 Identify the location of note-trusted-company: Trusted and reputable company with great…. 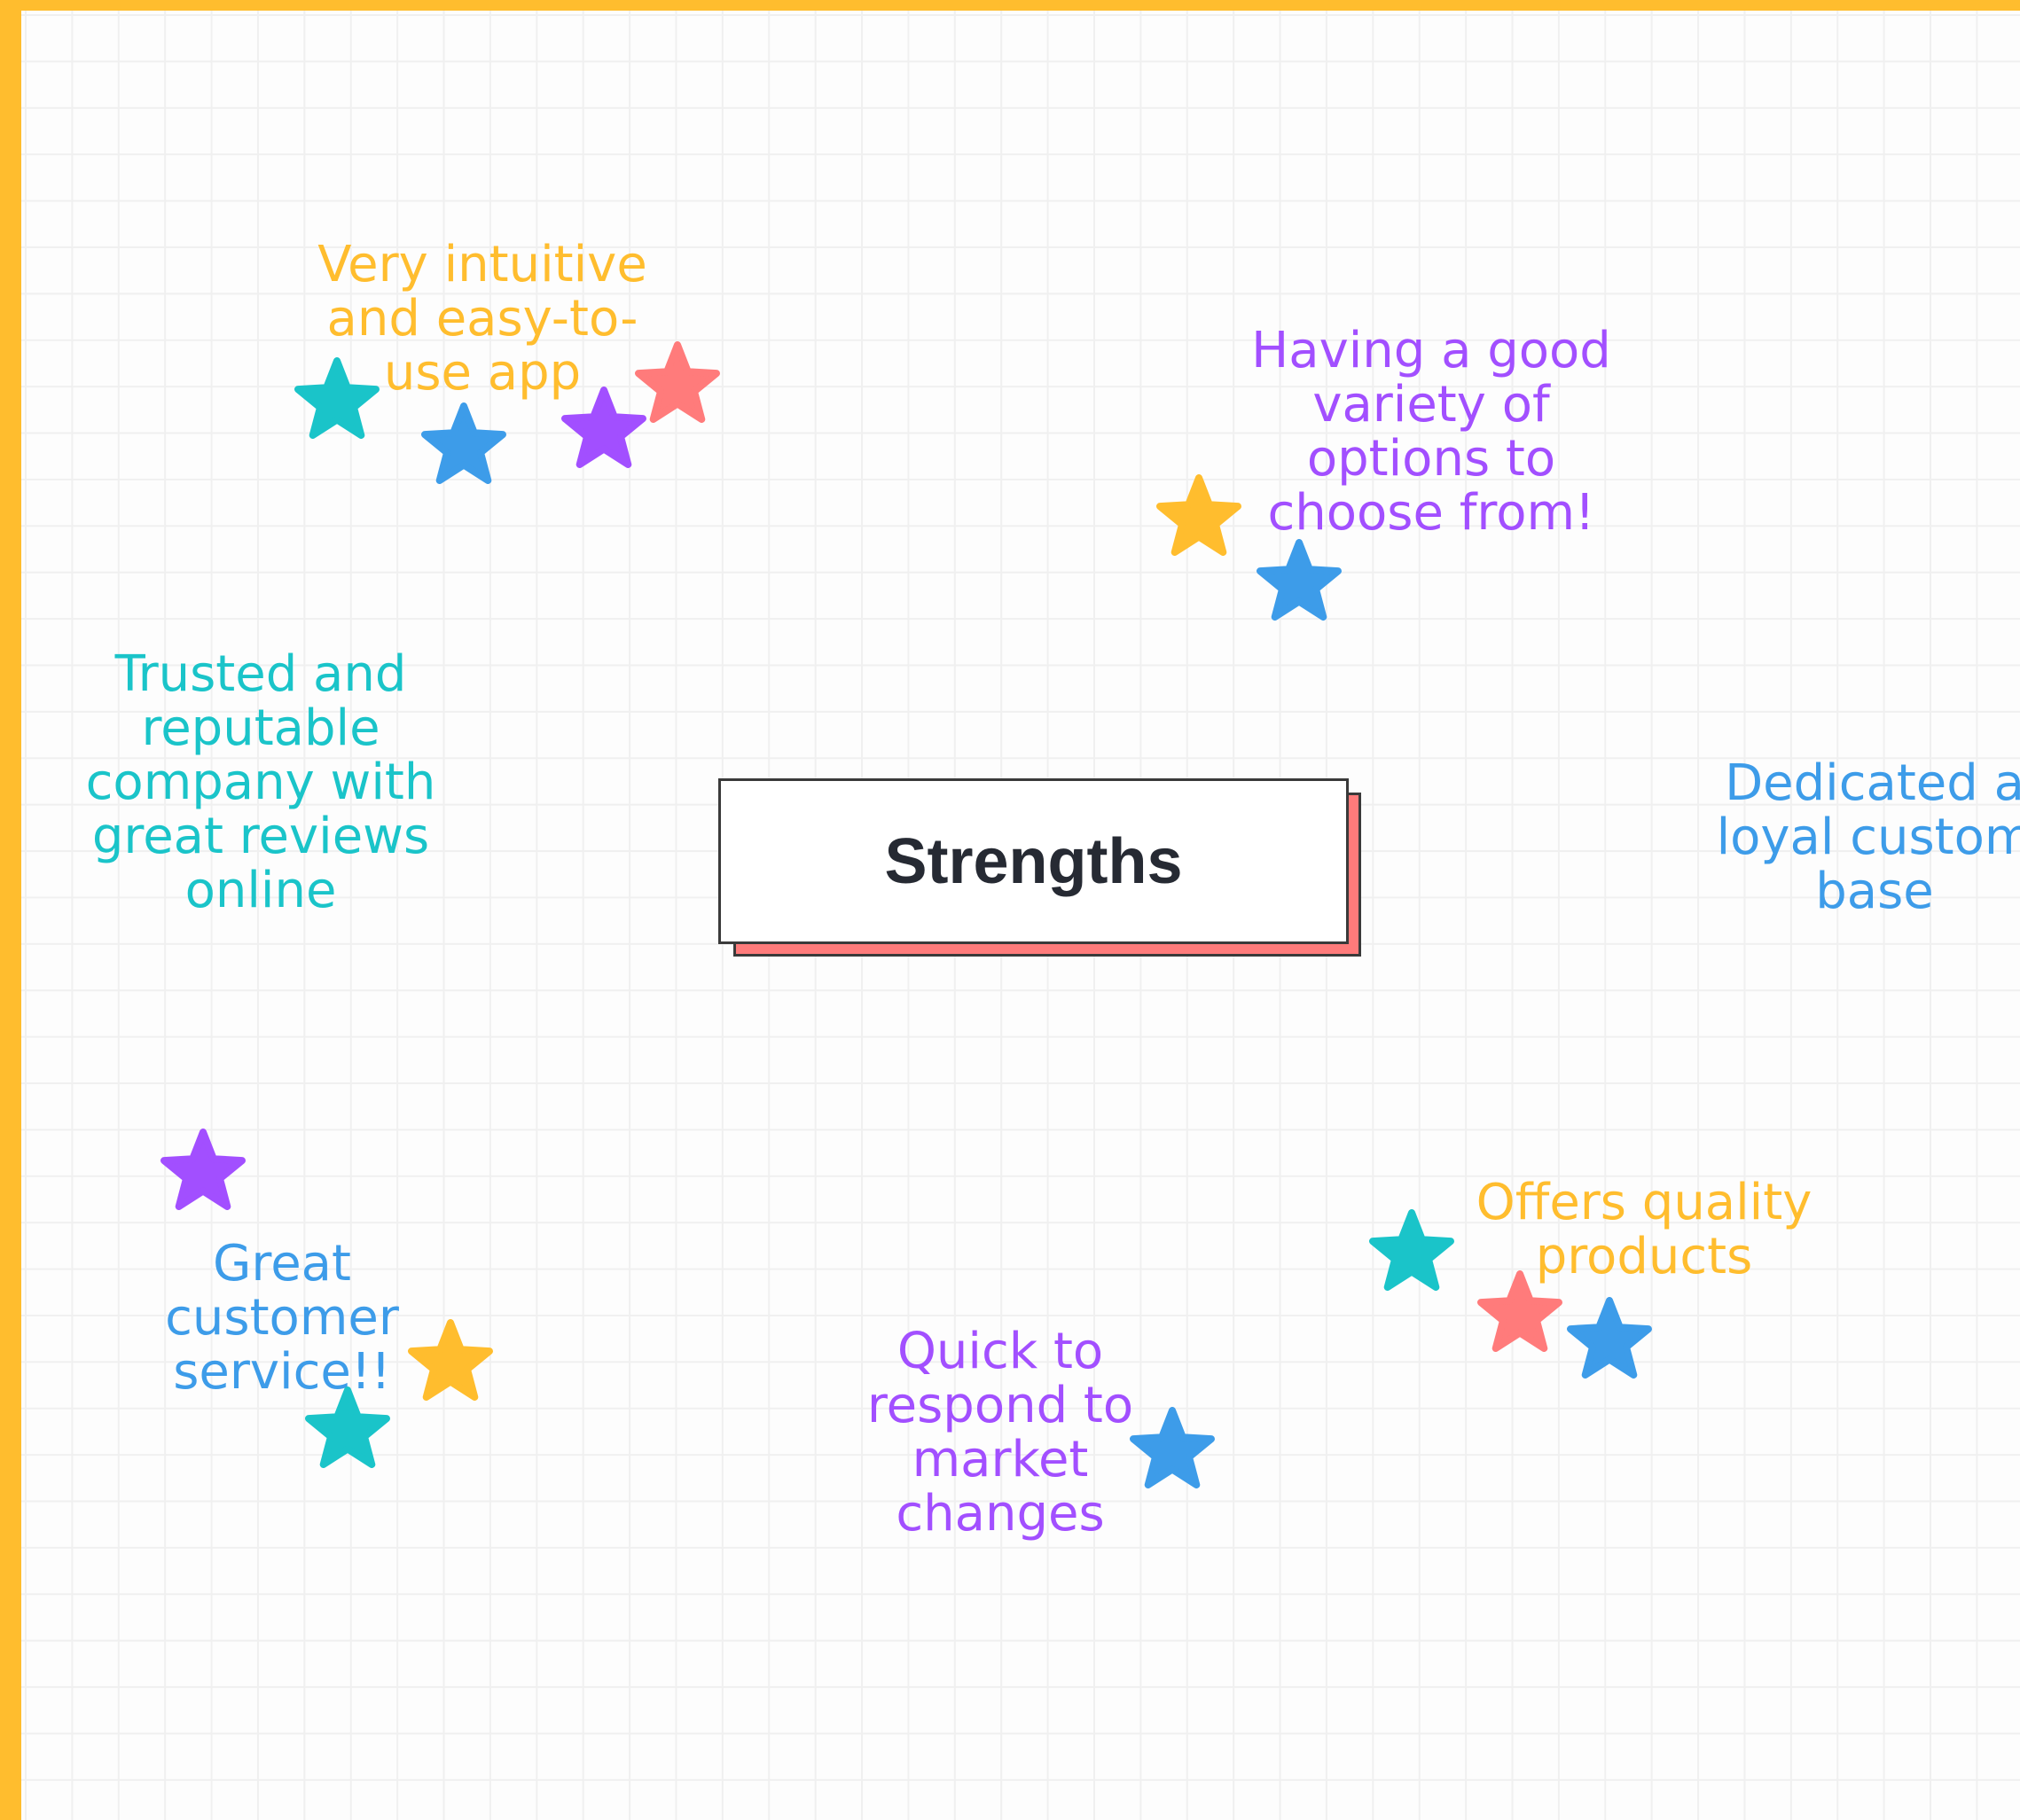
(261, 782).